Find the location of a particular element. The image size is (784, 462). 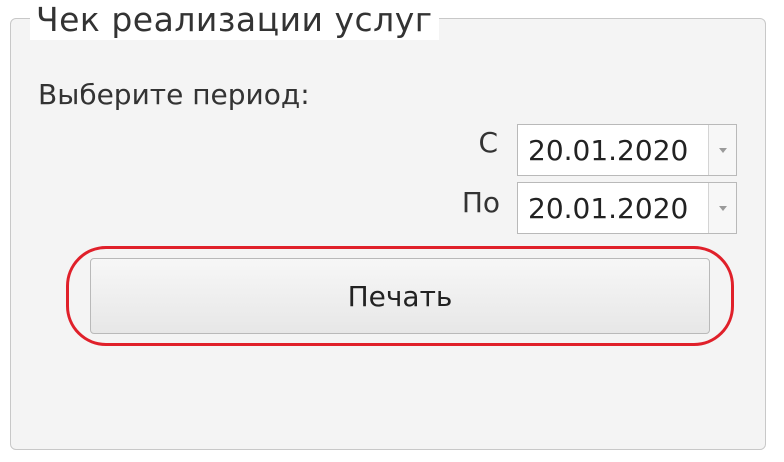

panel-title: Чек реализации услуг is located at coordinates (234, 20).